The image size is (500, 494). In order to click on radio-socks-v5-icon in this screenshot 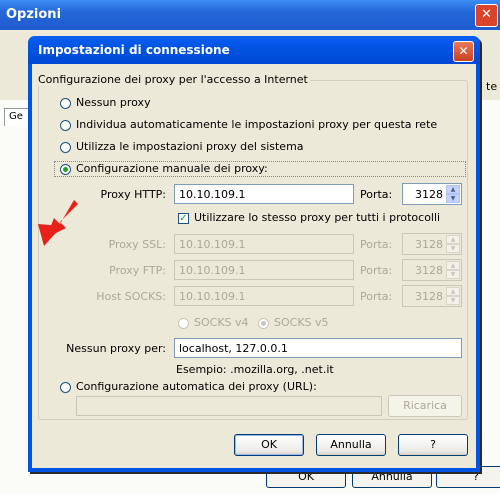, I will do `click(263, 323)`.